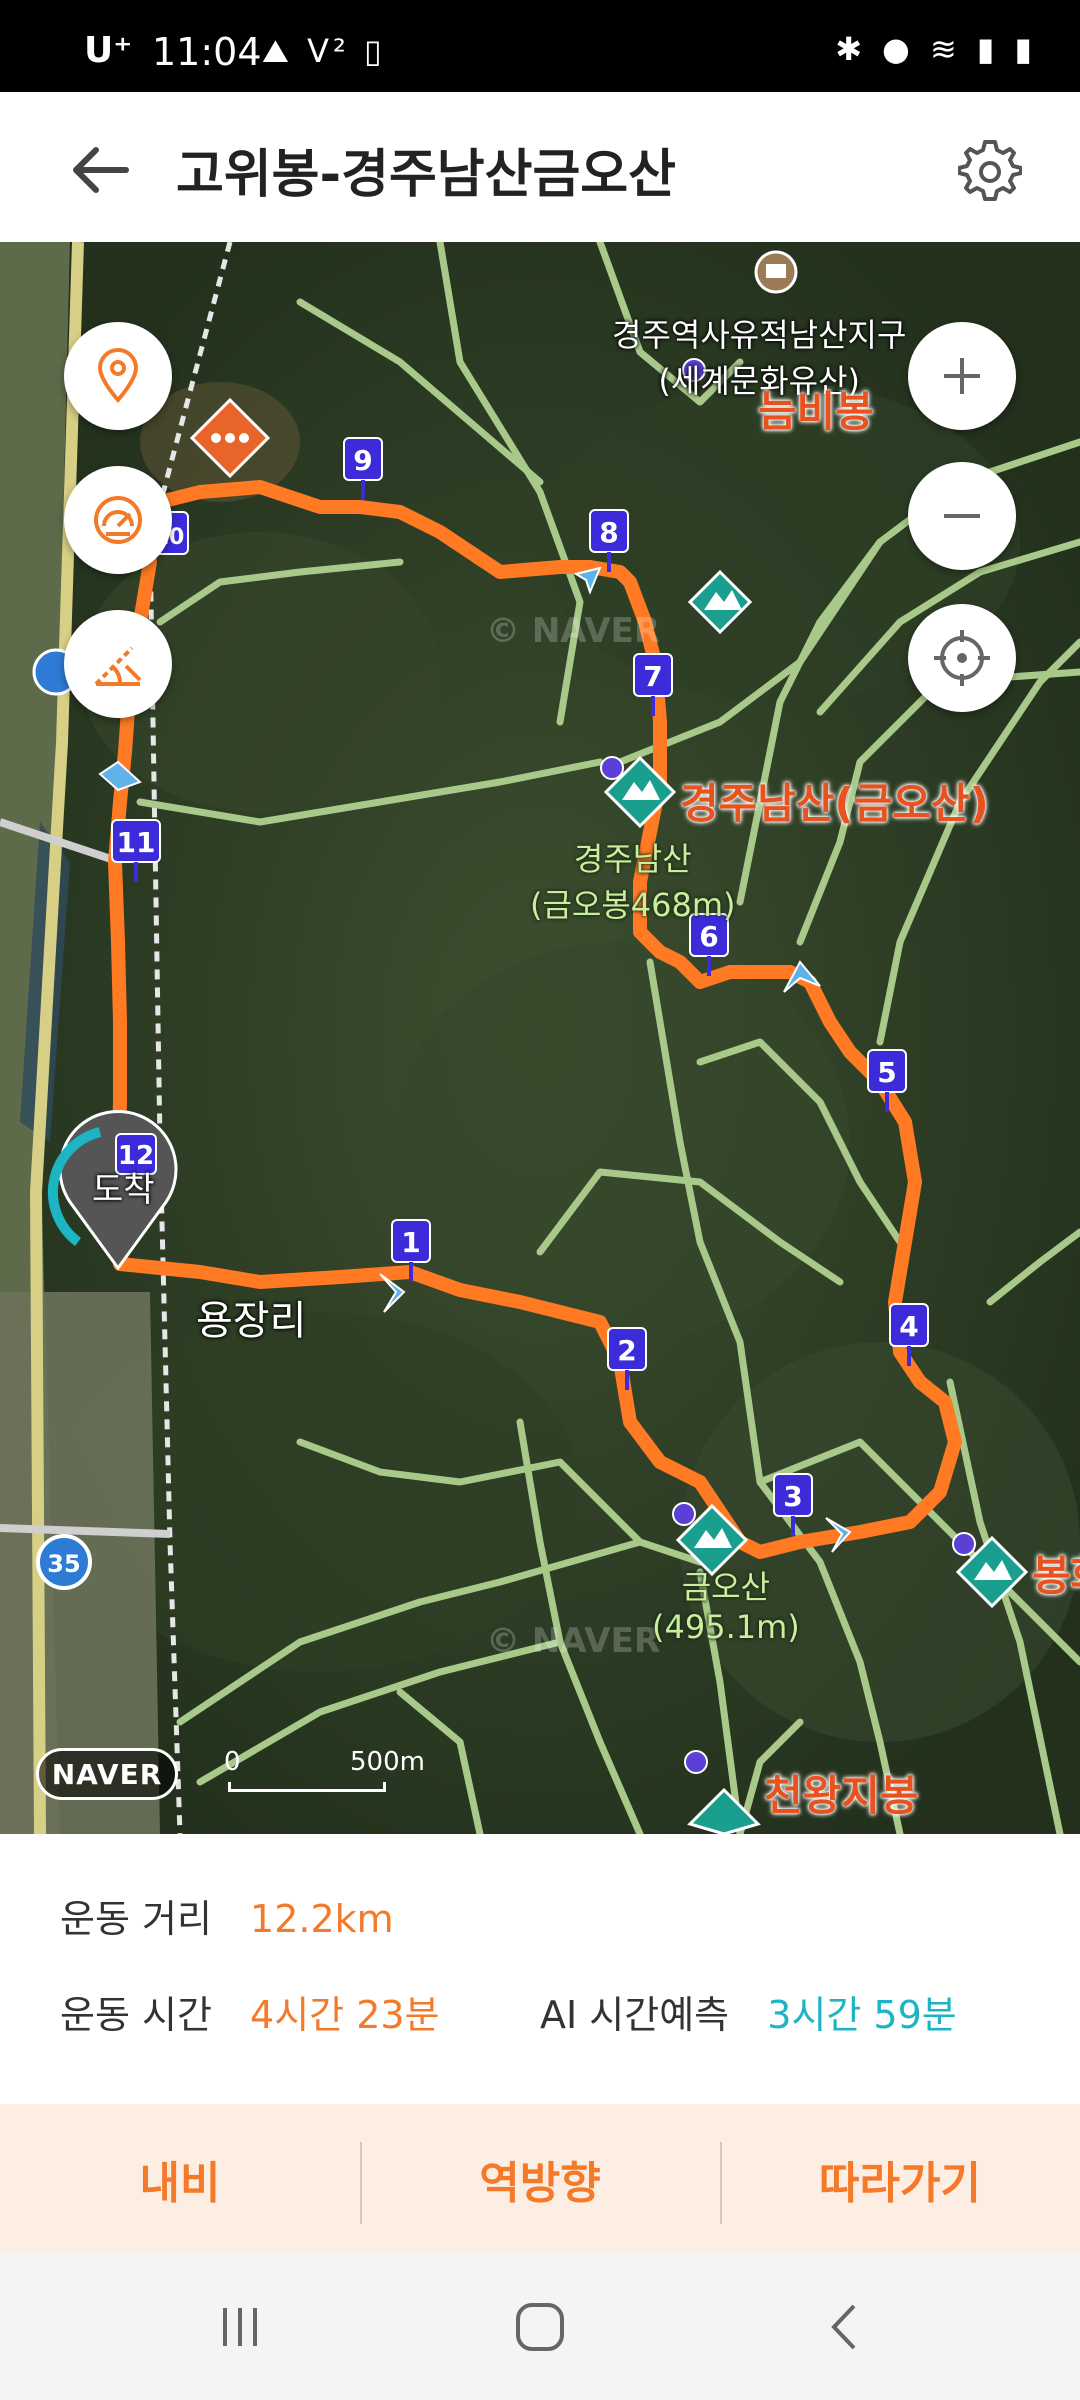 This screenshot has width=1080, height=2400. I want to click on status-right-icons: ✱ ● ≋ ▮ ▮, so click(933, 49).